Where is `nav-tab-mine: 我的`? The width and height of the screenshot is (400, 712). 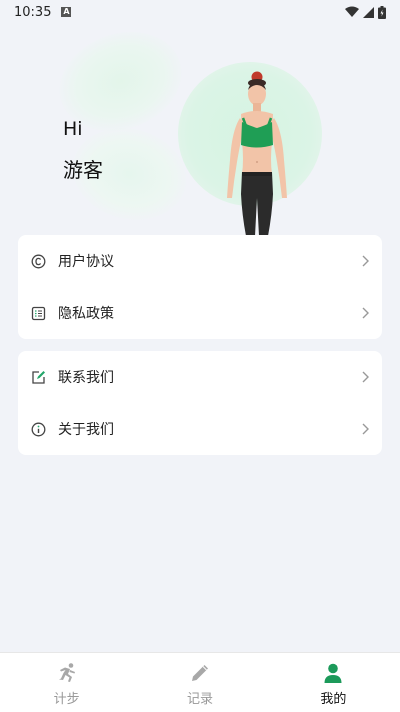 nav-tab-mine: 我的 is located at coordinates (333, 682).